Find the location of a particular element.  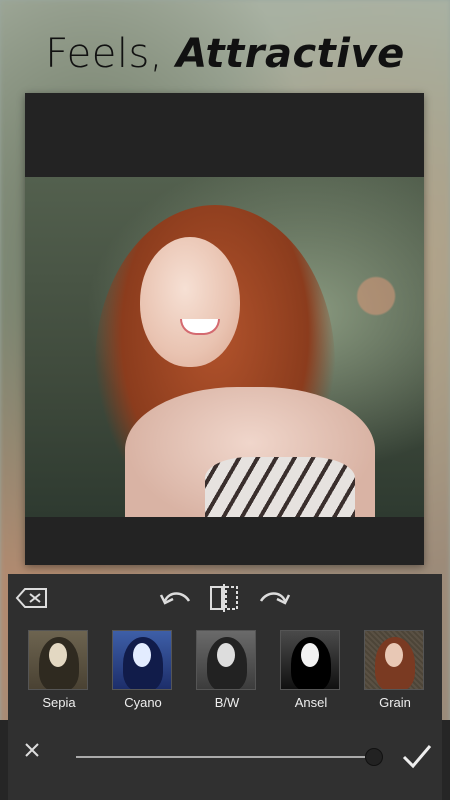

promo-headline: Feels, Attractive is located at coordinates (225, 53).